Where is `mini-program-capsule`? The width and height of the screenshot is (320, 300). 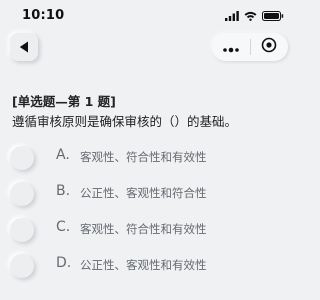
mini-program-capsule is located at coordinates (250, 47).